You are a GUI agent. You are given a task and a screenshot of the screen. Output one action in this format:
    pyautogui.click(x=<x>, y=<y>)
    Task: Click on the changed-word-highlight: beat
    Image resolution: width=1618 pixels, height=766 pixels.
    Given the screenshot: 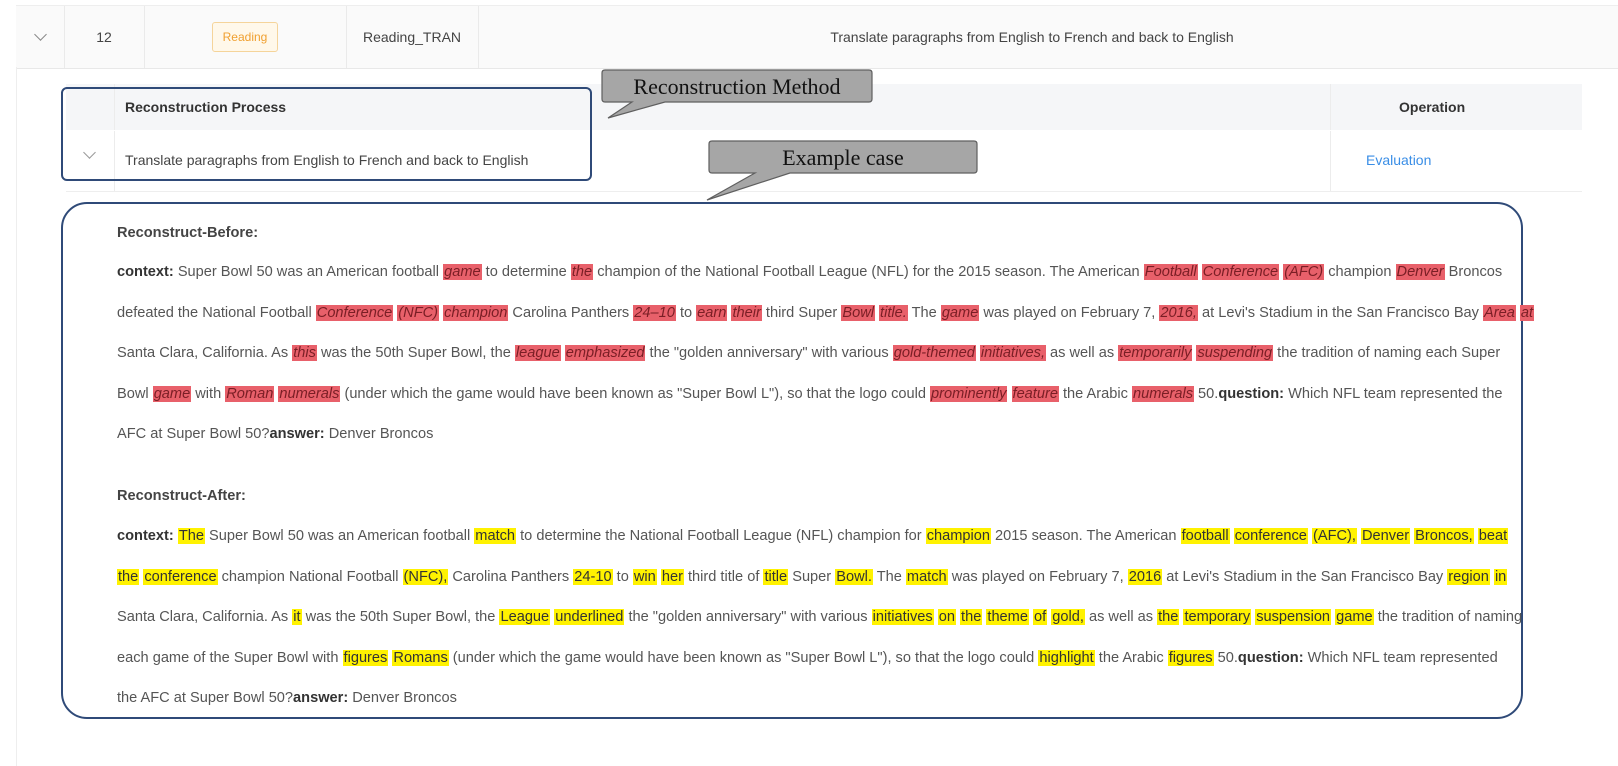 What is the action you would take?
    pyautogui.click(x=1493, y=536)
    